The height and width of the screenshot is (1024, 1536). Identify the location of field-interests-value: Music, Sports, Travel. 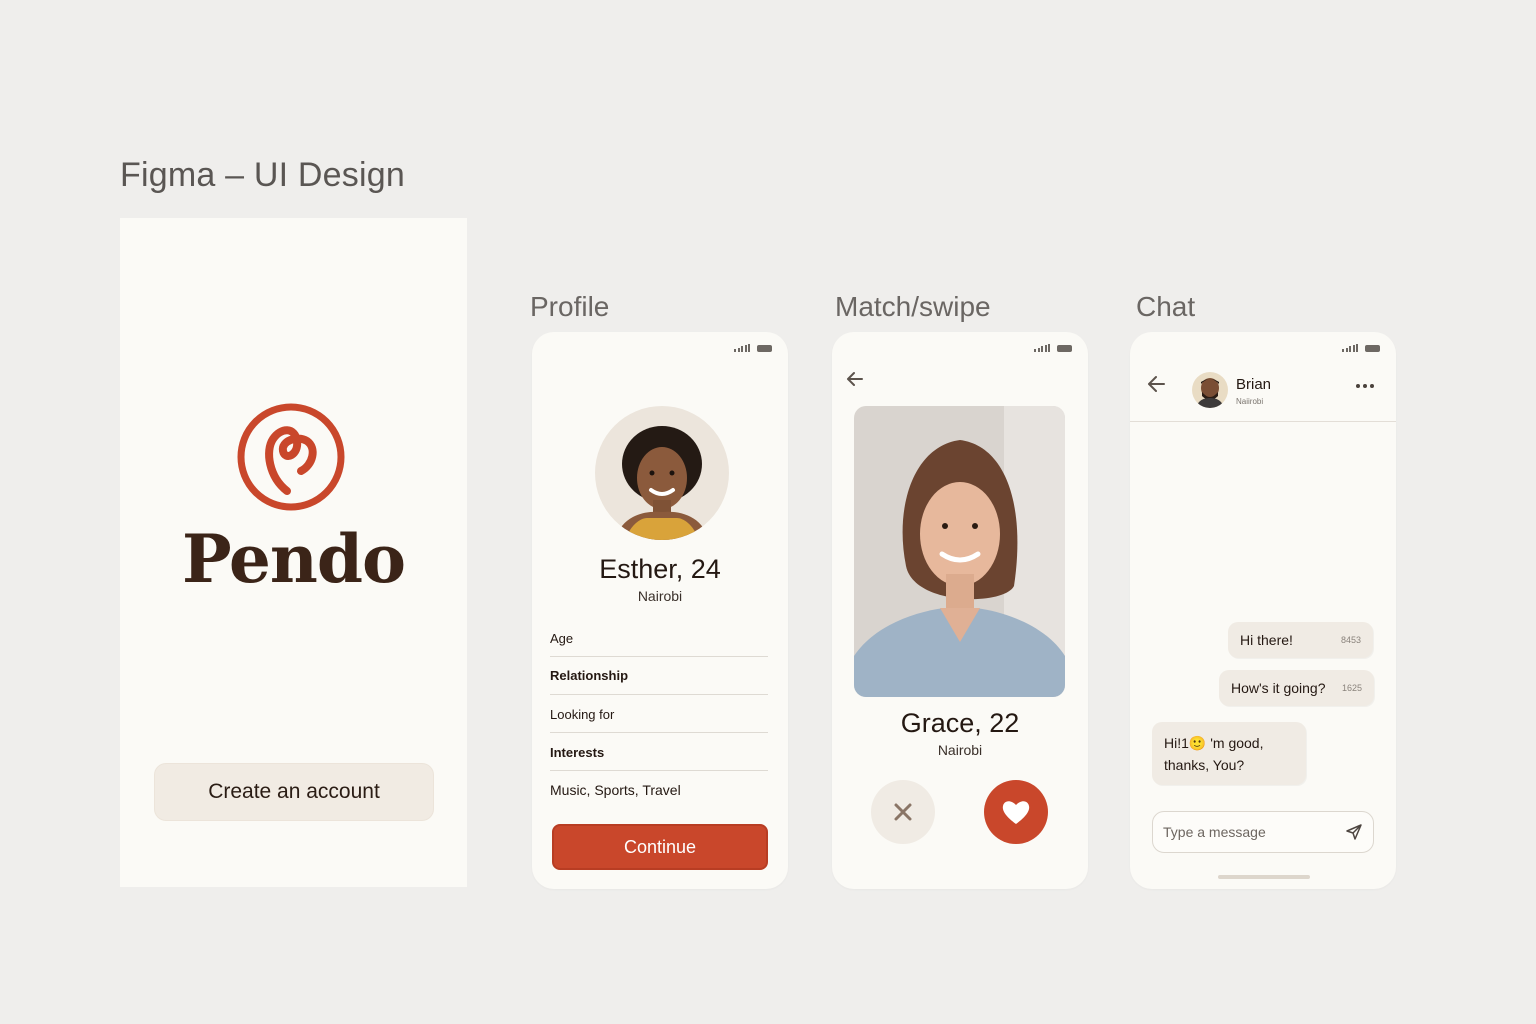
(615, 790).